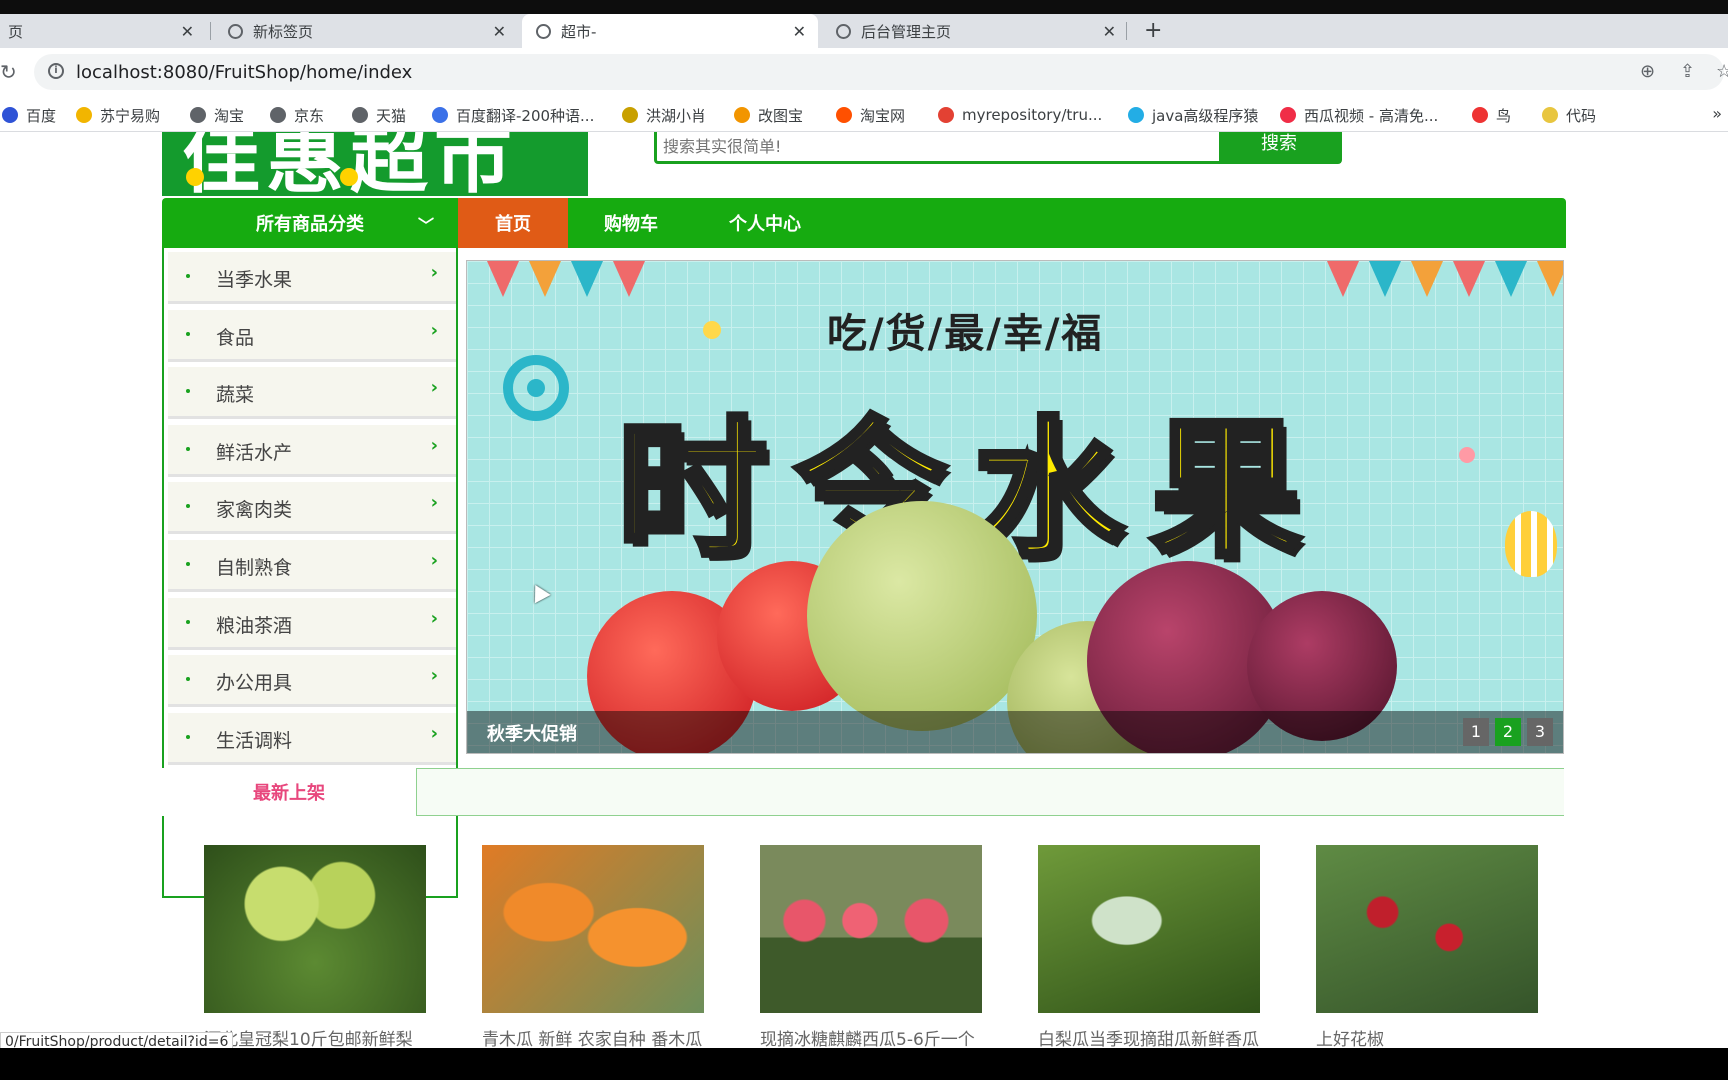 This screenshot has height=1080, width=1728. I want to click on category-item: 家禽肉类 ›, so click(312, 508).